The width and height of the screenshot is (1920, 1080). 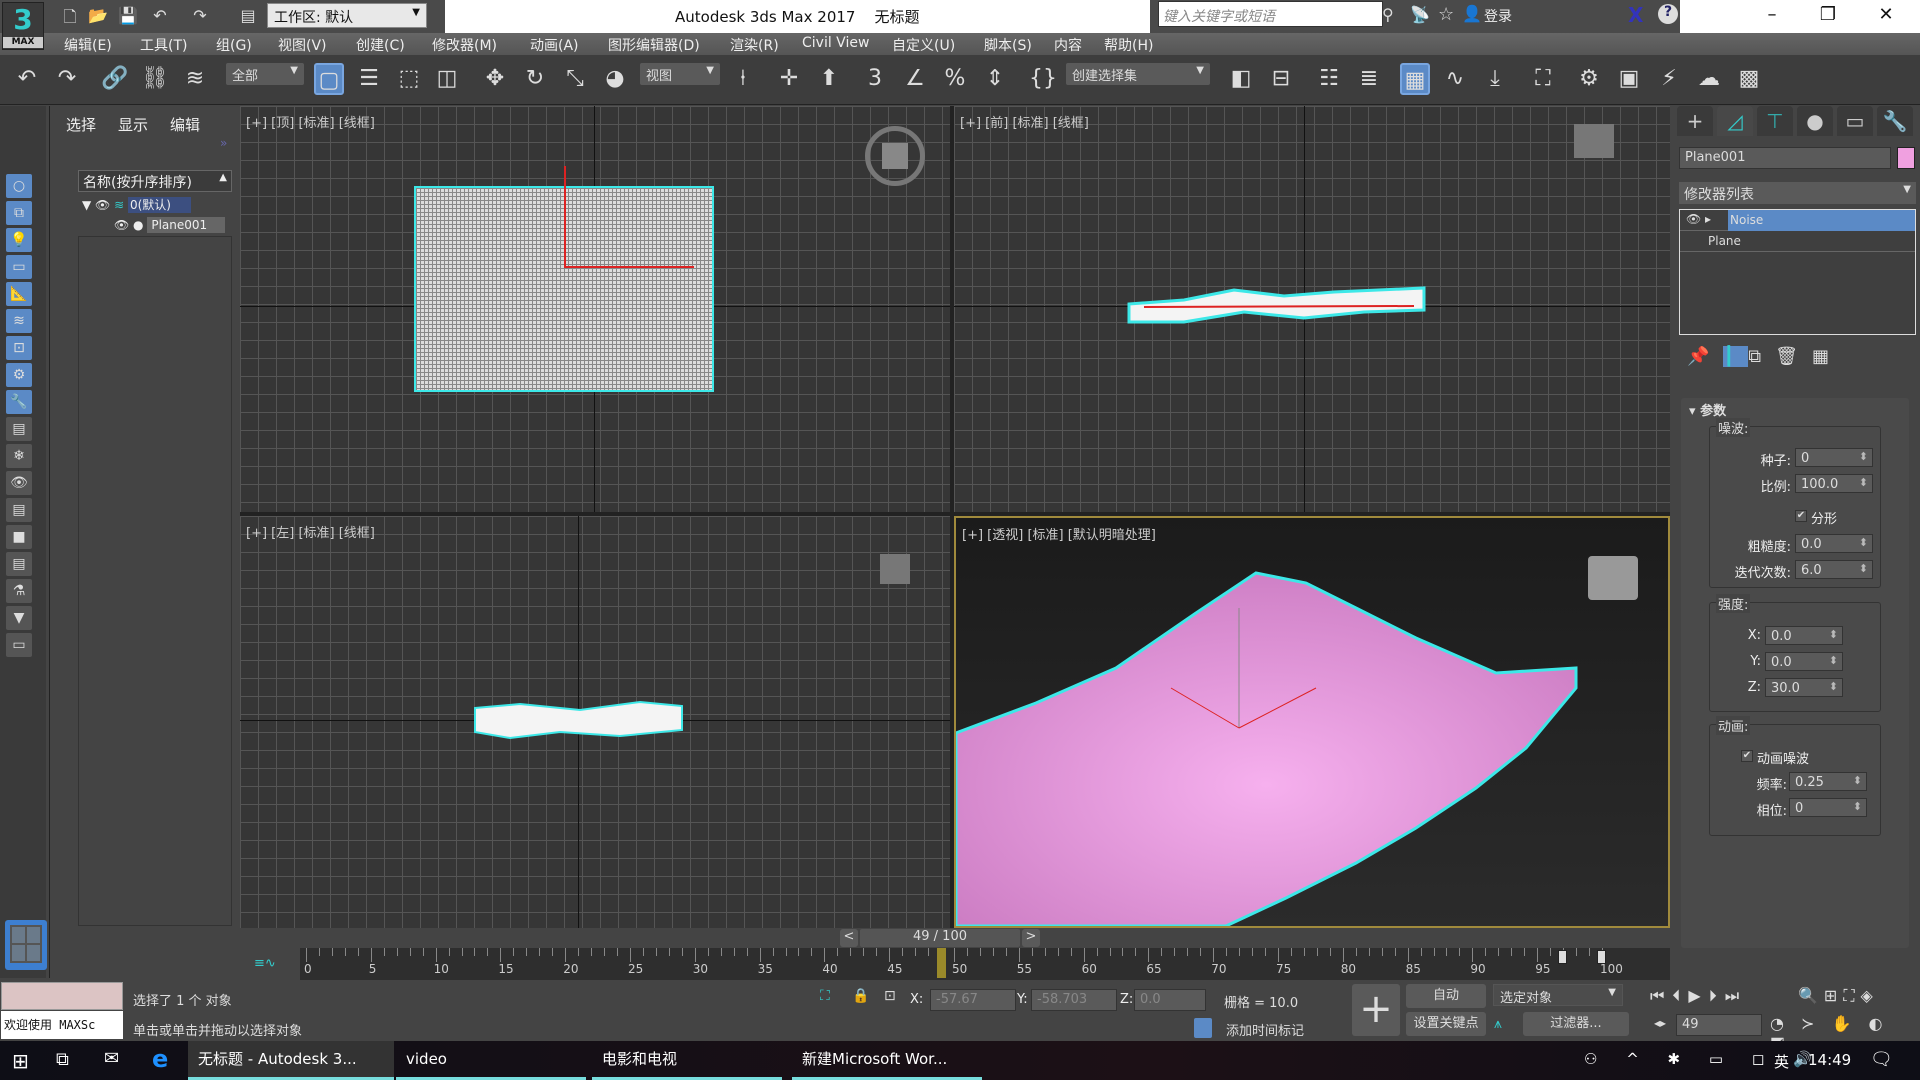 I want to click on menu-item: 帮助(H), so click(x=1128, y=45).